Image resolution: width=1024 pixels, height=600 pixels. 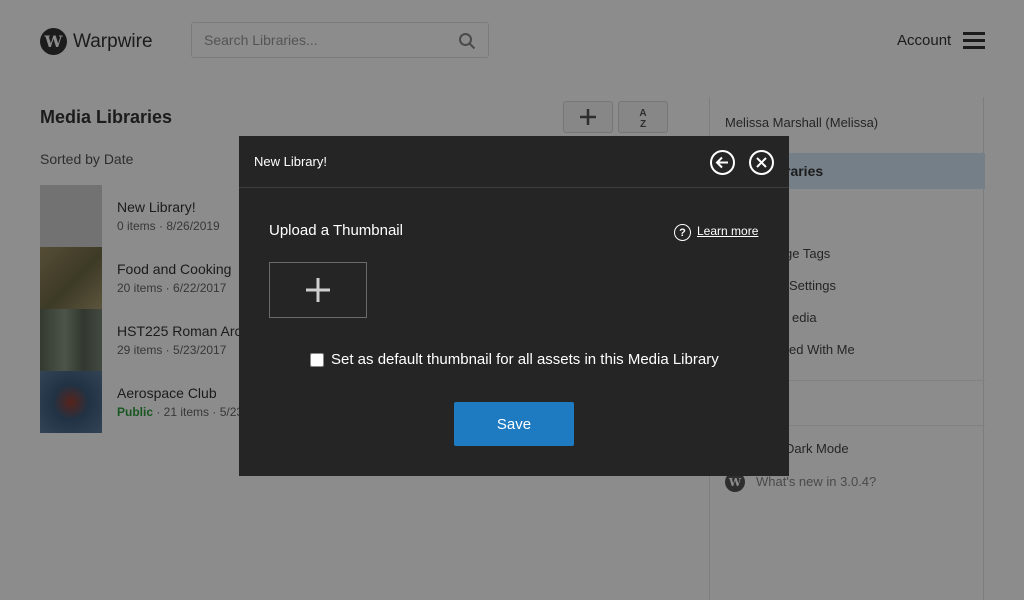 I want to click on arrow-left-icon, so click(x=721, y=162).